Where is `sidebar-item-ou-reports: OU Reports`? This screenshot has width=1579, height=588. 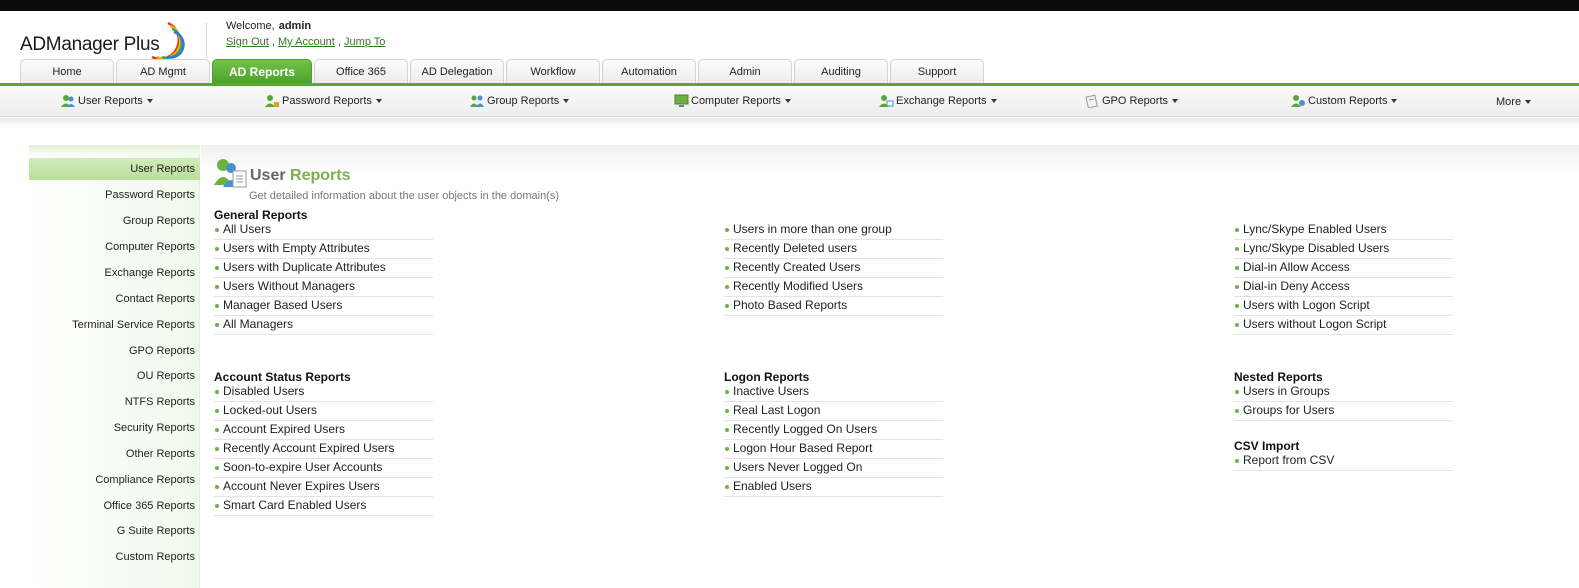 sidebar-item-ou-reports: OU Reports is located at coordinates (114, 376).